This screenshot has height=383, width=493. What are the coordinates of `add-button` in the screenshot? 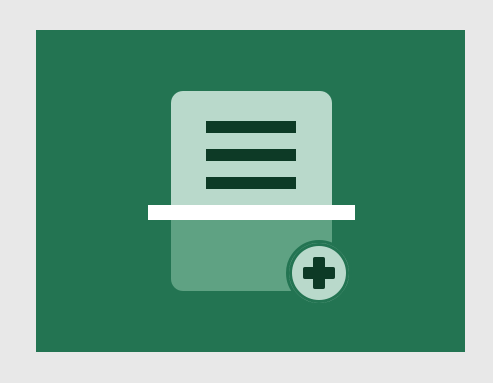 It's located at (319, 273).